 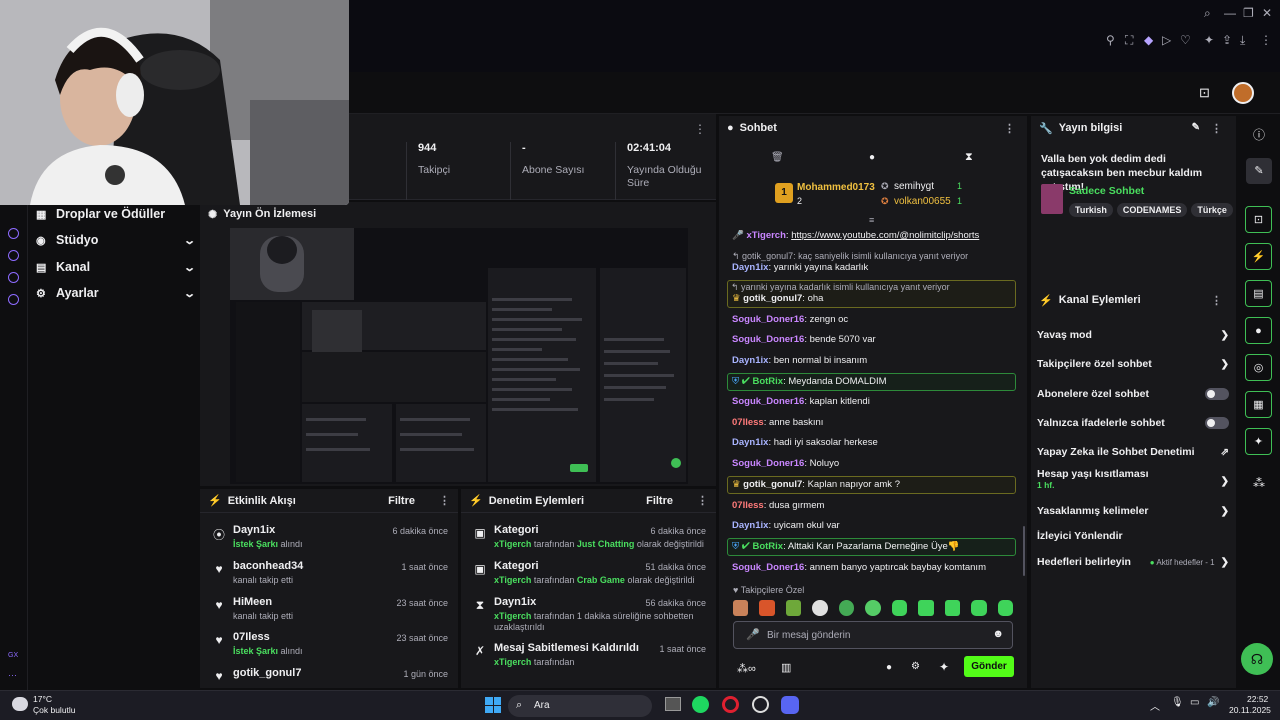 What do you see at coordinates (875, 320) in the screenshot?
I see `chat-message: Soguk_Doner16: zengn oc` at bounding box center [875, 320].